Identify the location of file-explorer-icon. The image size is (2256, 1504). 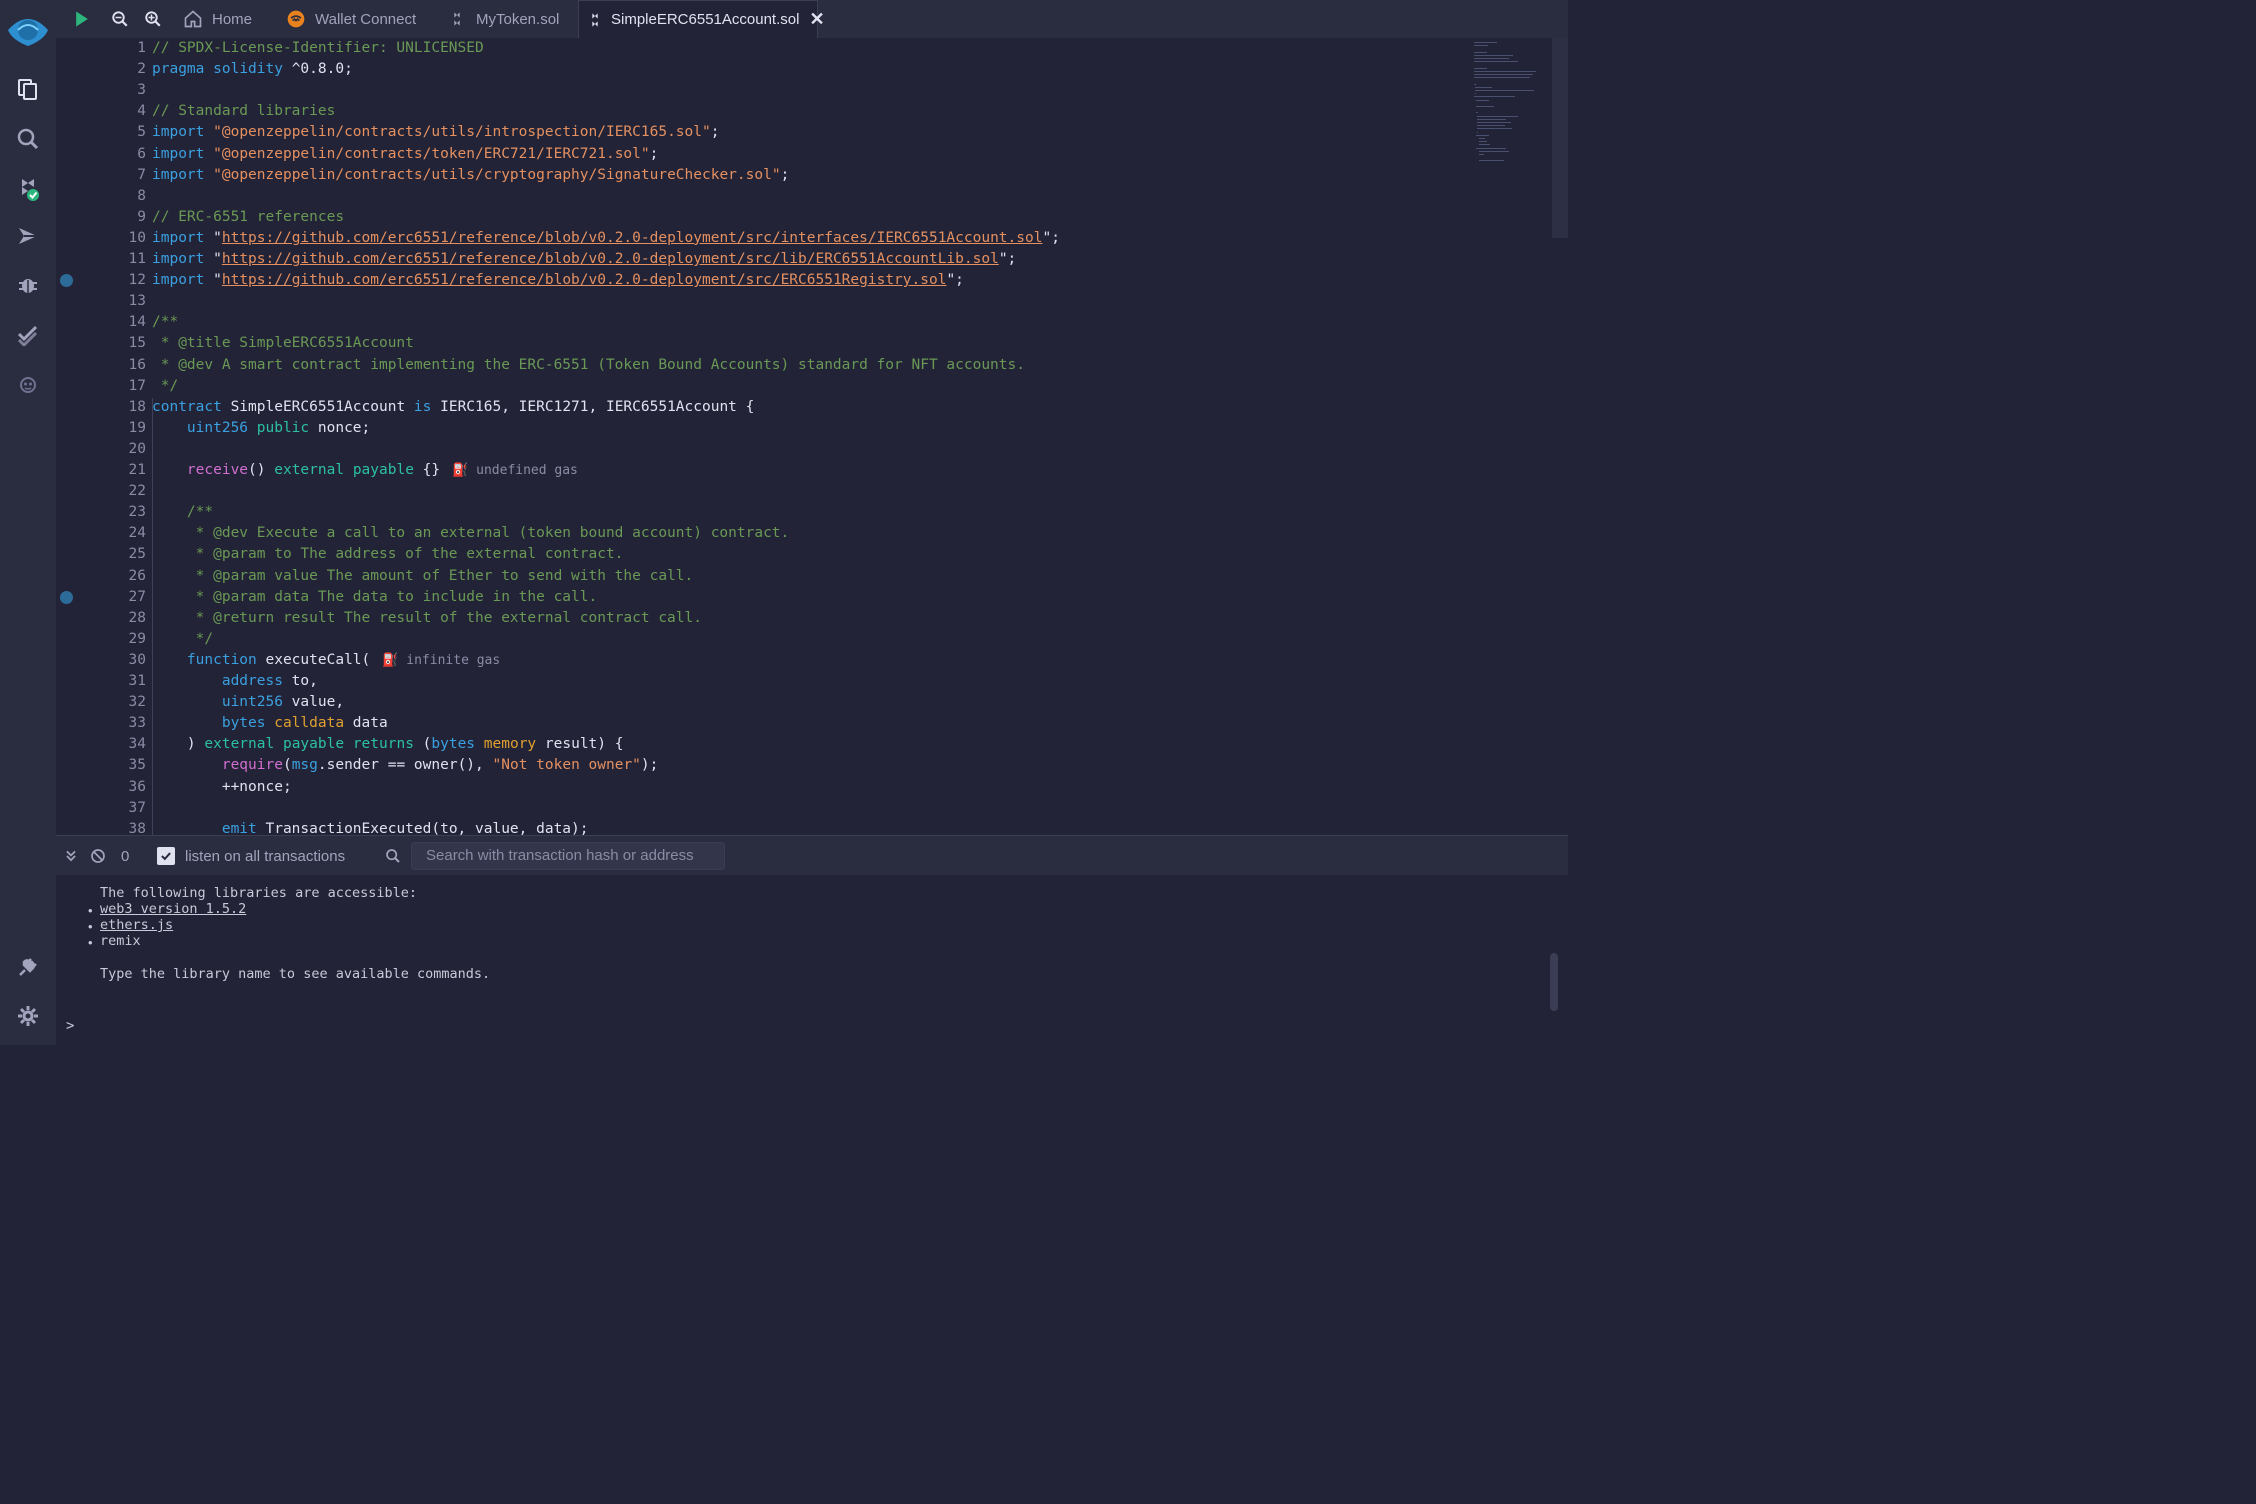
(28, 89).